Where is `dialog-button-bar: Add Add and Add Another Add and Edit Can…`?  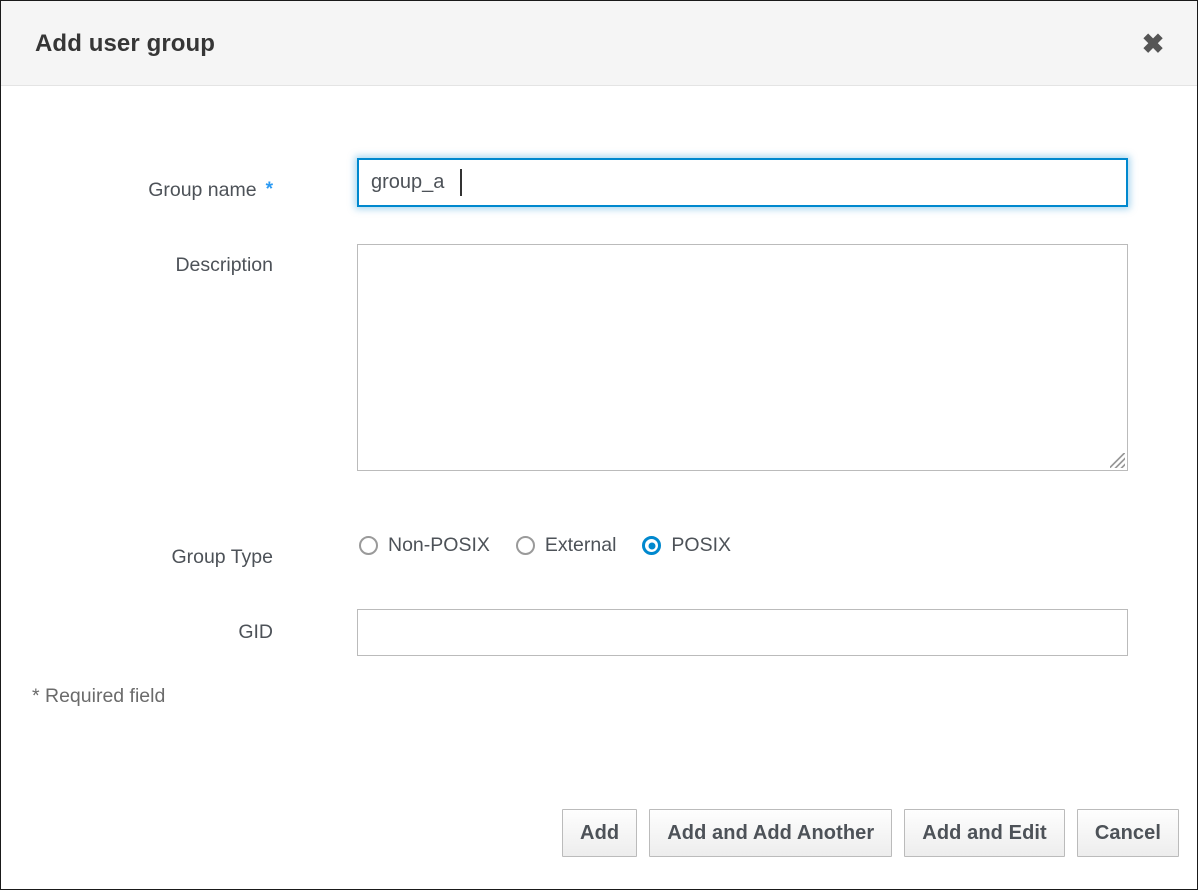
dialog-button-bar: Add Add and Add Another Add and Edit Can… is located at coordinates (870, 833).